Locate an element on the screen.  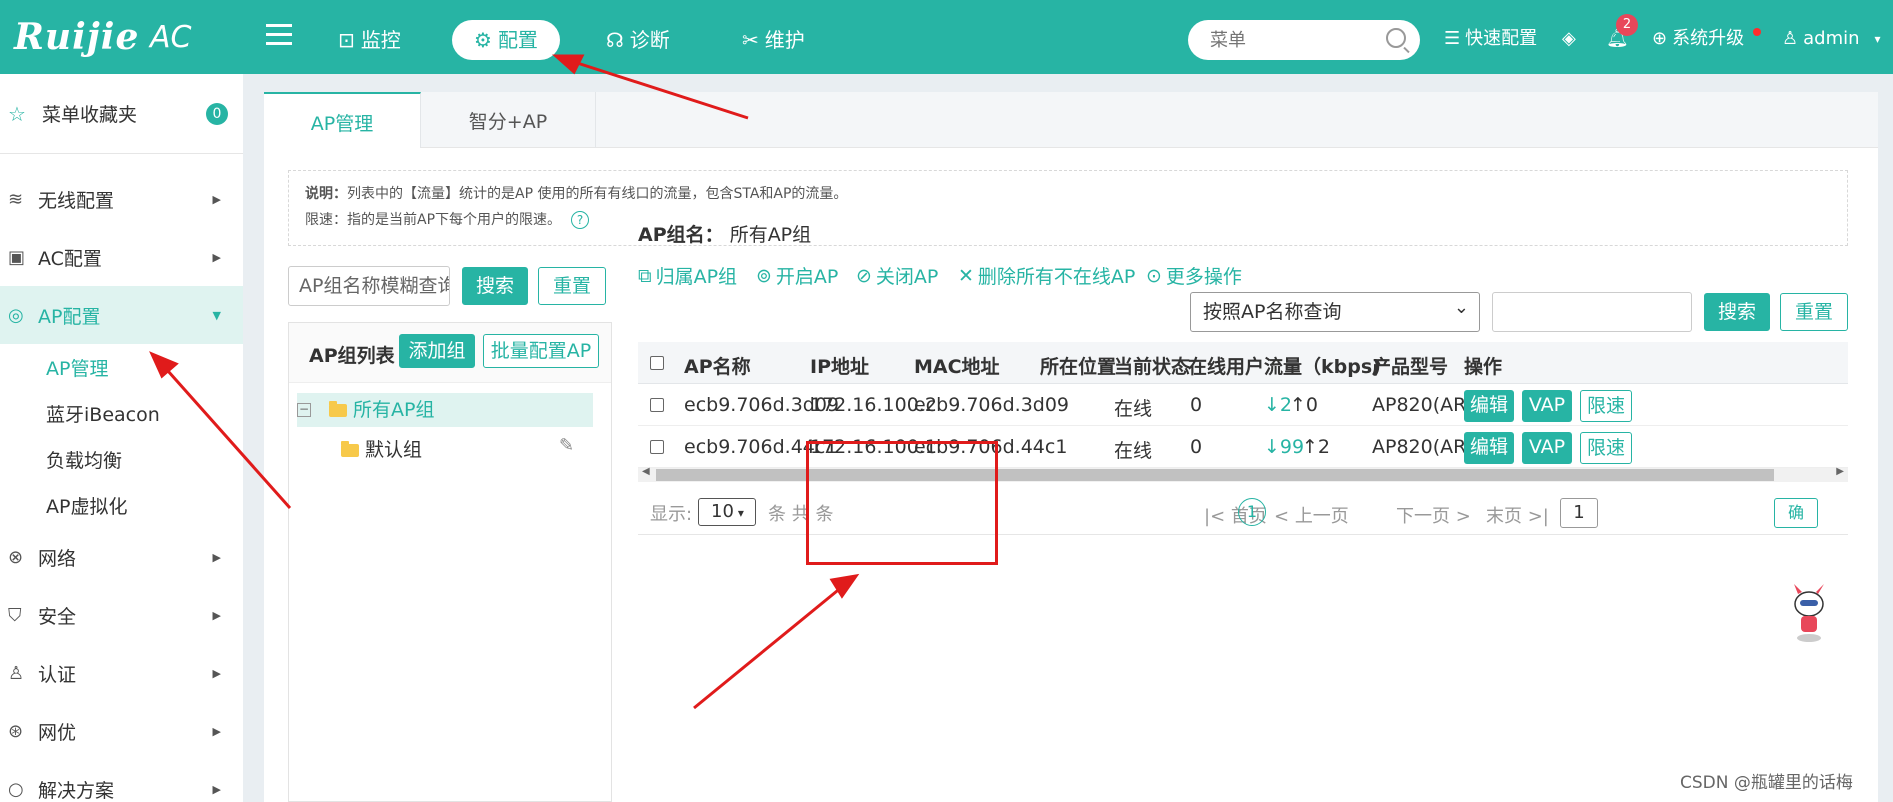
current-page: 1 is located at coordinates (1252, 512).